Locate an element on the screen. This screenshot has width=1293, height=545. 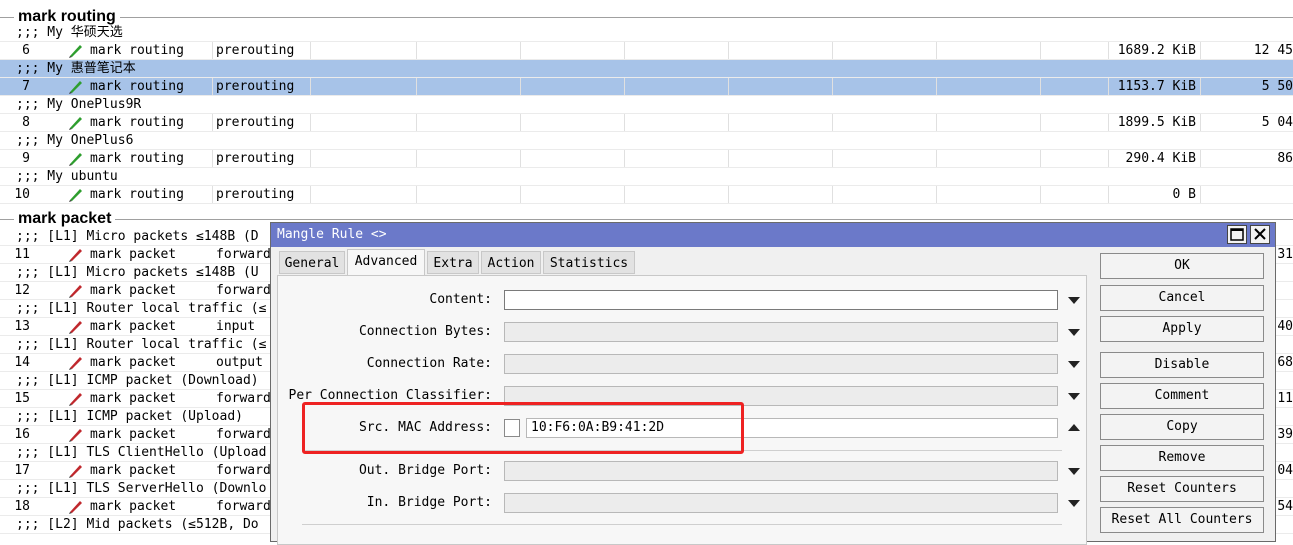
copy-button: Copy is located at coordinates (1182, 427).